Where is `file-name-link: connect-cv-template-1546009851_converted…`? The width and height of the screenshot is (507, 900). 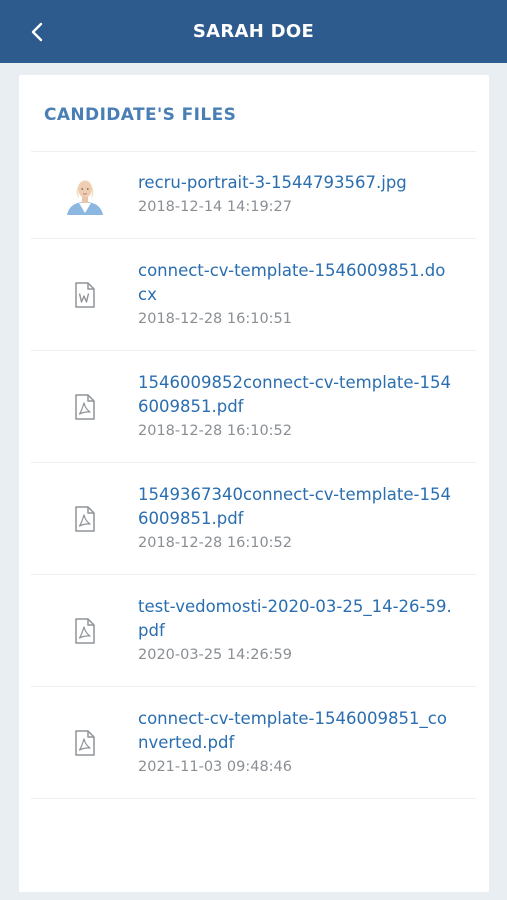 file-name-link: connect-cv-template-1546009851_converted… is located at coordinates (295, 731).